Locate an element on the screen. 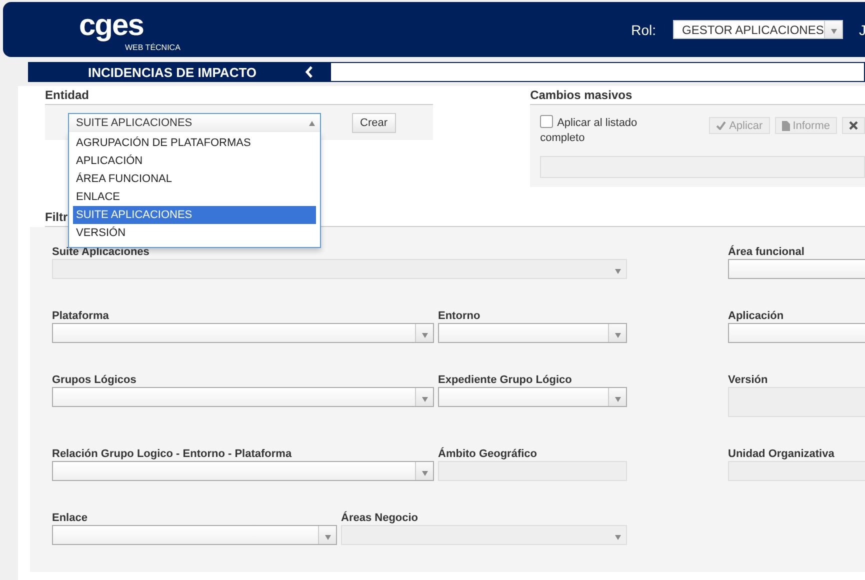 The image size is (865, 580). logo-subtitle: WEB TÉCNICA is located at coordinates (152, 47).